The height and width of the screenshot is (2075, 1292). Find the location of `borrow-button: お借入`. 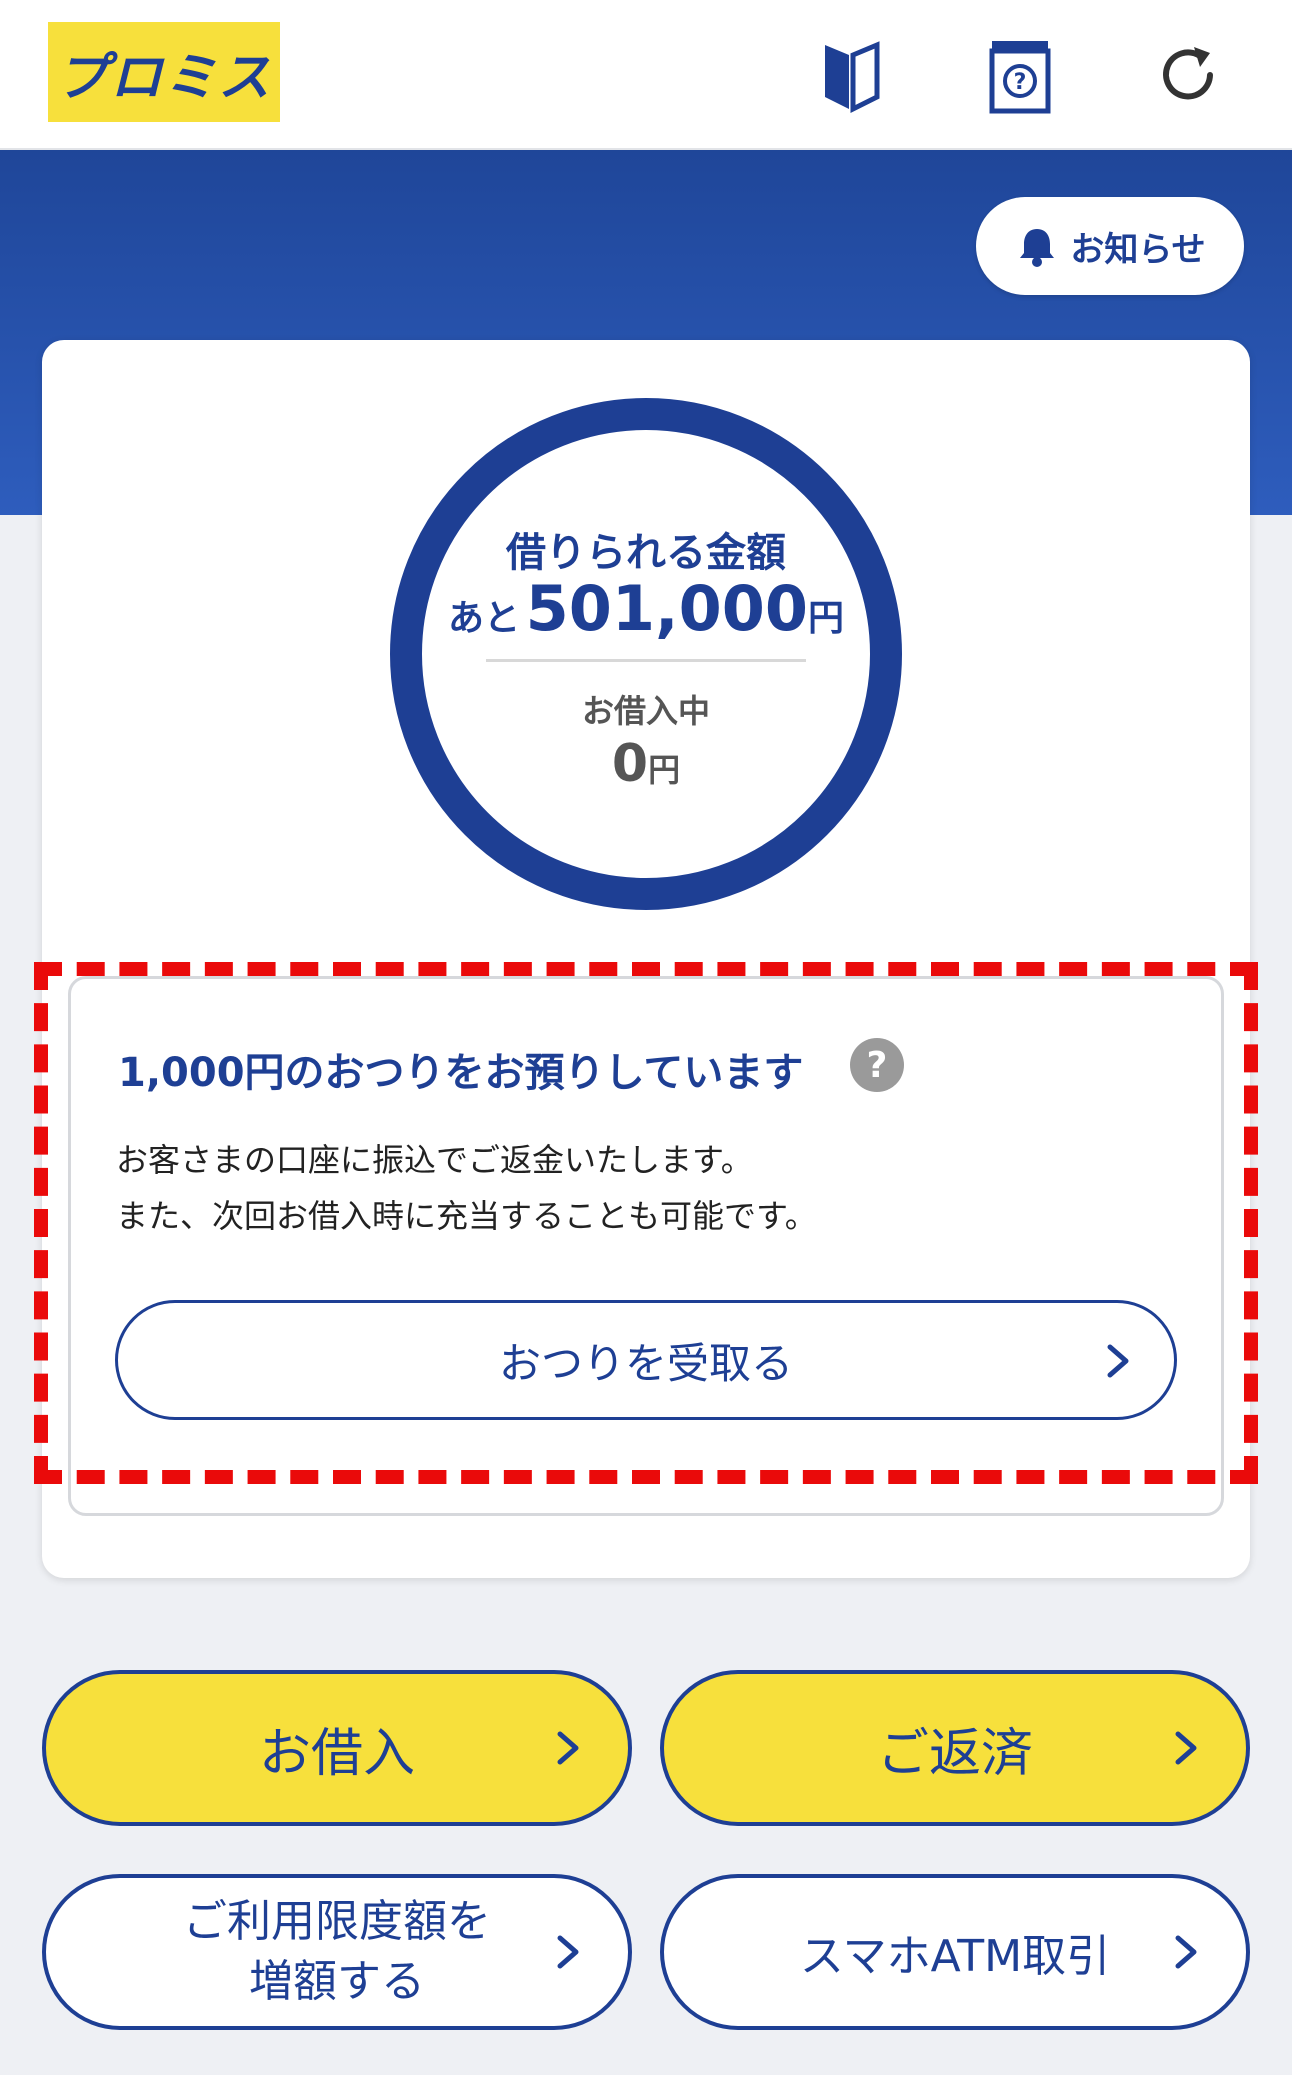

borrow-button: お借入 is located at coordinates (337, 1748).